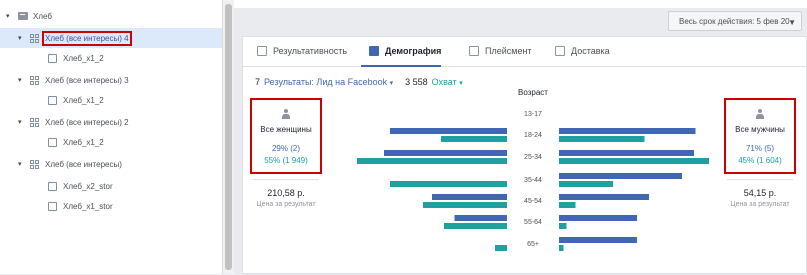 The width and height of the screenshot is (807, 275). What do you see at coordinates (88, 186) in the screenshot?
I see `tree-item-label: Хлеб_х2_stor` at bounding box center [88, 186].